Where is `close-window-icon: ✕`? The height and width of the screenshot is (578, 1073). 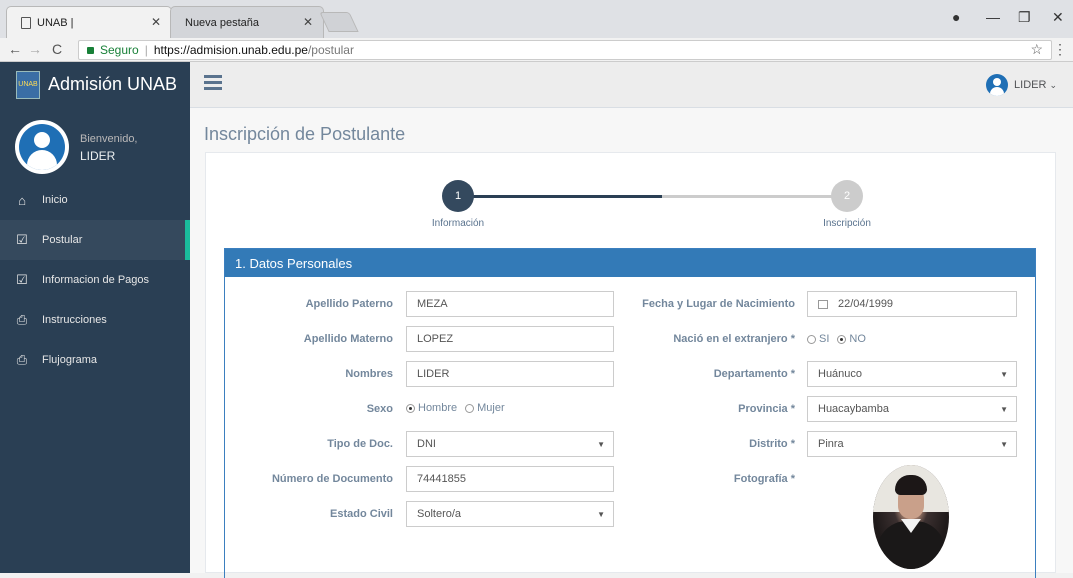 close-window-icon: ✕ is located at coordinates (1058, 17).